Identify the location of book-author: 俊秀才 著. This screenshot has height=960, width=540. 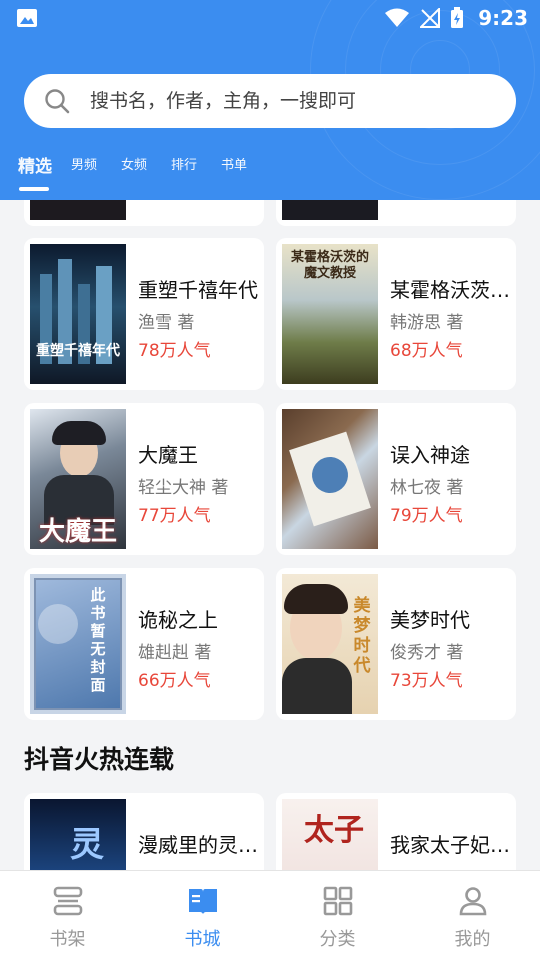
(427, 653).